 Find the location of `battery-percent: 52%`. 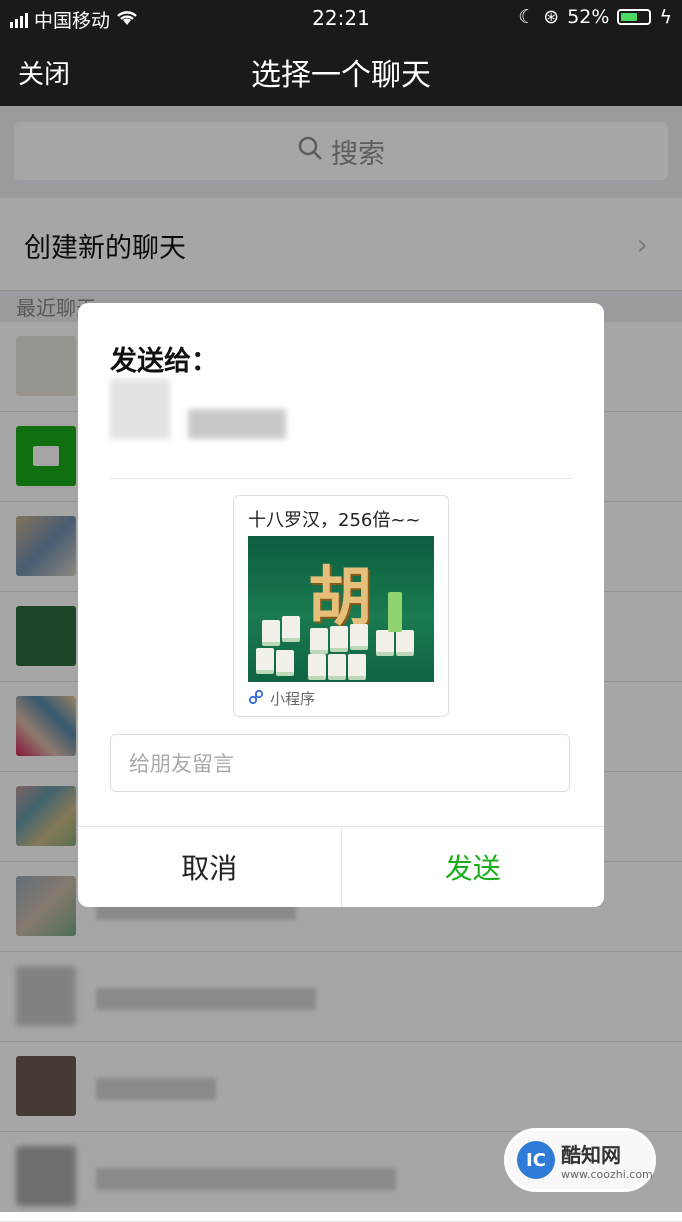

battery-percent: 52% is located at coordinates (588, 17).